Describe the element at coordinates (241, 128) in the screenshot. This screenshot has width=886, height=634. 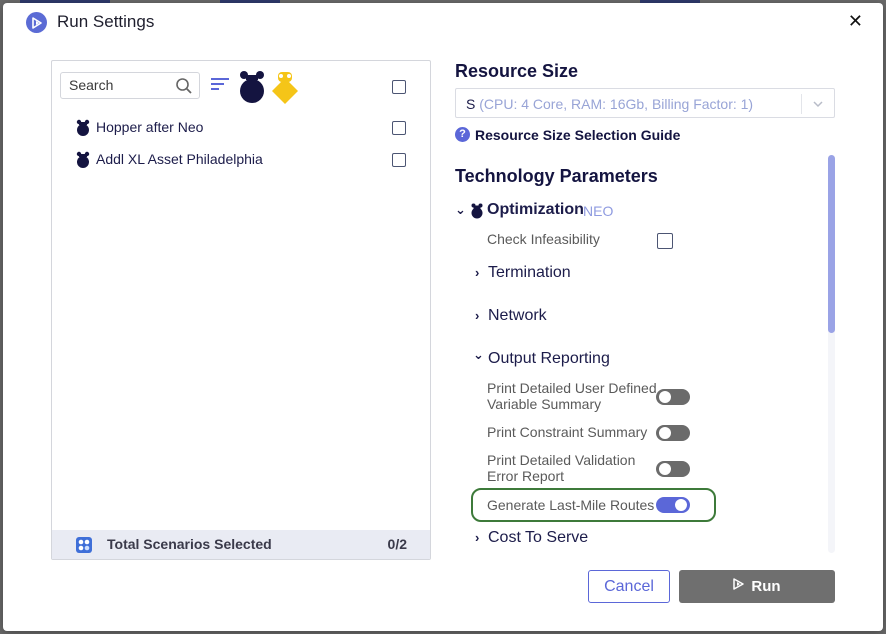
I see `scenario-row: Hopper after Neo` at that location.